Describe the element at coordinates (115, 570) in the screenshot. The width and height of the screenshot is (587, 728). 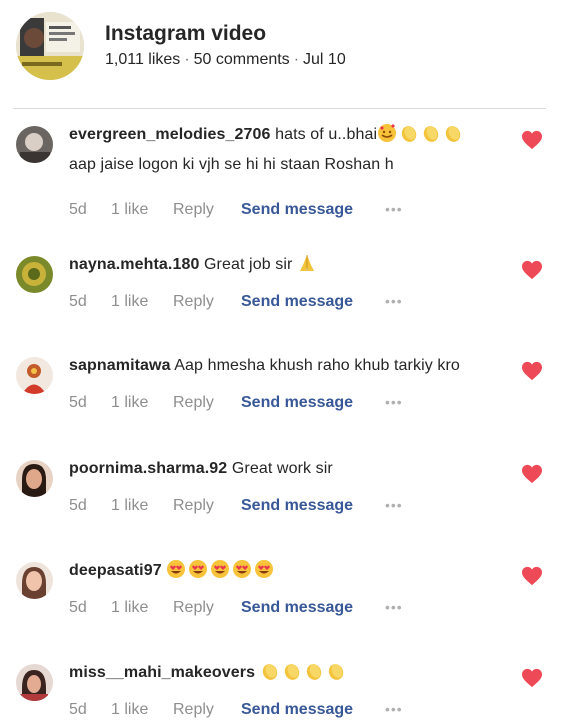
I see `comment-username: deepasati97` at that location.